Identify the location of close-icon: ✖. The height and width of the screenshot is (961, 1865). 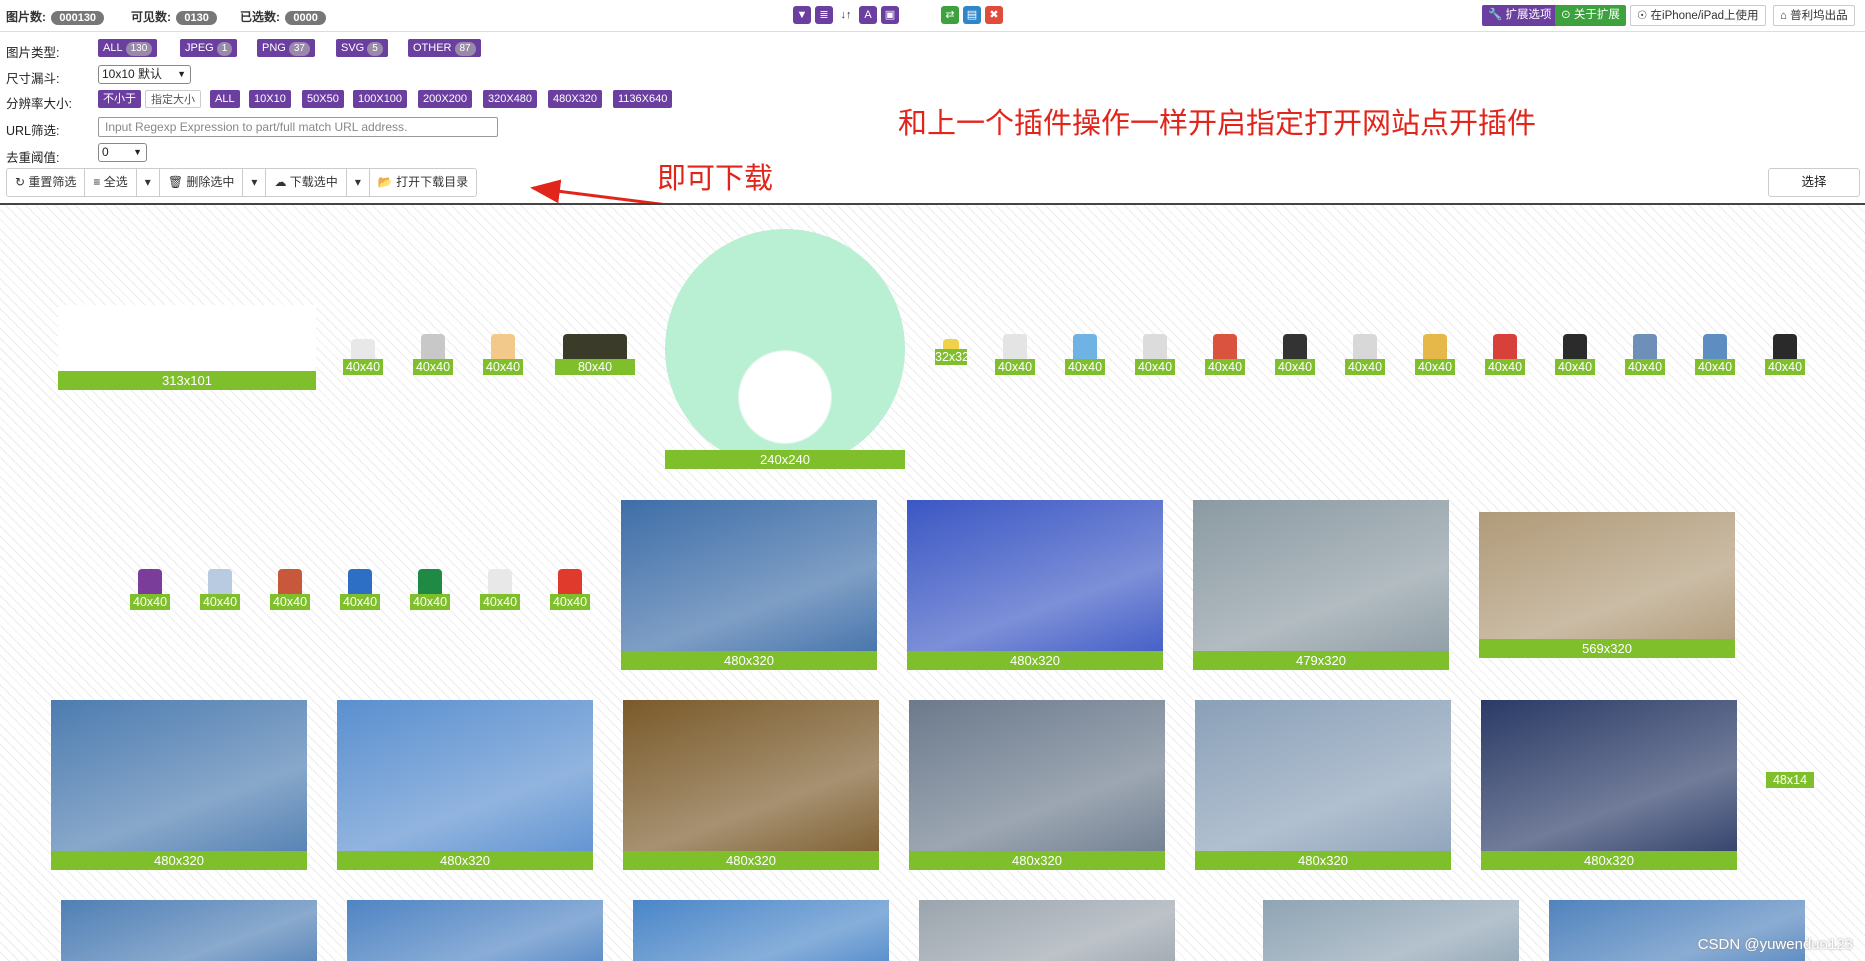
(994, 15).